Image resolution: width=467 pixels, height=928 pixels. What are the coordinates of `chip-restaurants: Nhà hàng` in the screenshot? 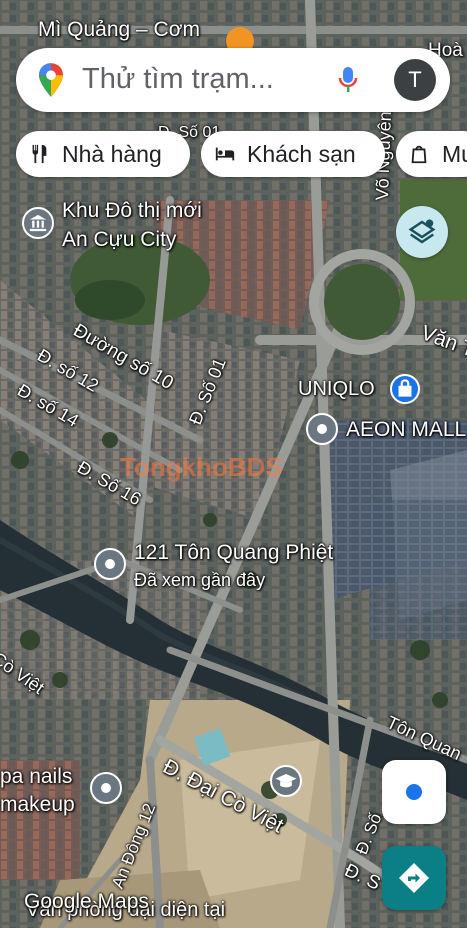 It's located at (103, 154).